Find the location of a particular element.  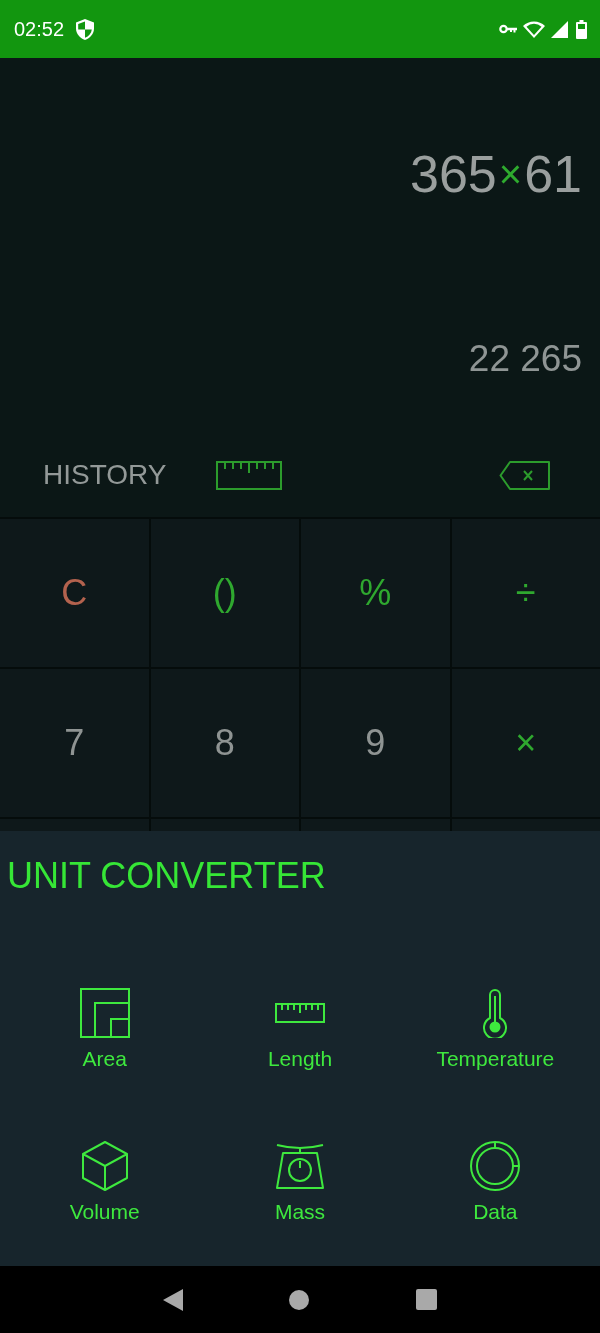

weighing-scale-icon is located at coordinates (300, 1166).